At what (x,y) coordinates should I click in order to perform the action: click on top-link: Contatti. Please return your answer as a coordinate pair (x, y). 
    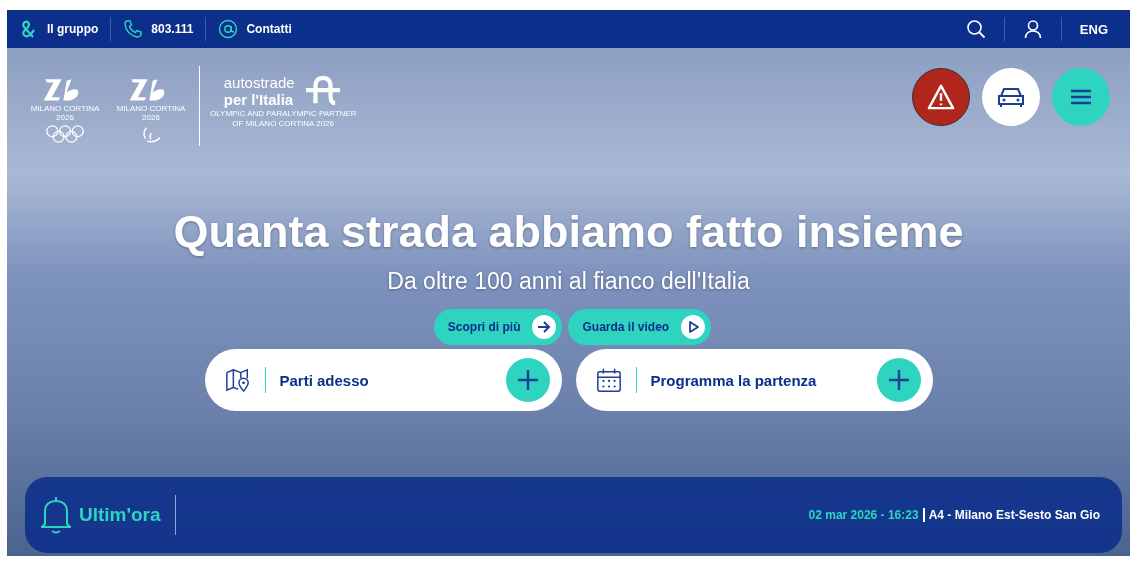
    Looking at the image, I should click on (255, 29).